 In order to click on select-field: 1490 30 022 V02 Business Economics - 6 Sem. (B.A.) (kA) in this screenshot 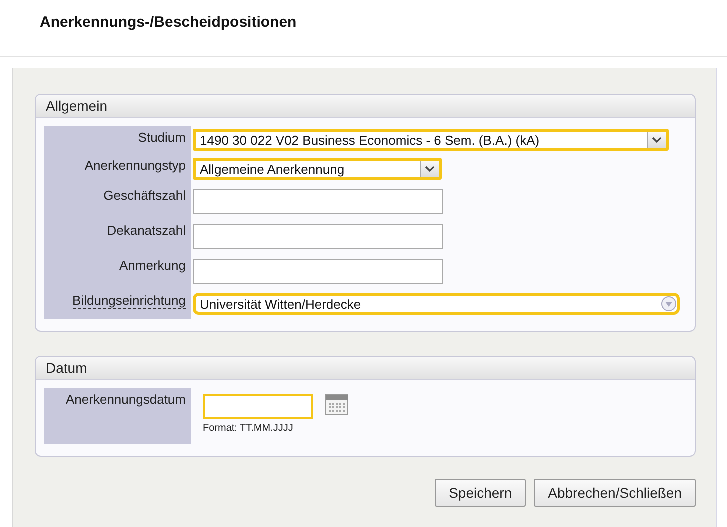, I will do `click(431, 140)`.